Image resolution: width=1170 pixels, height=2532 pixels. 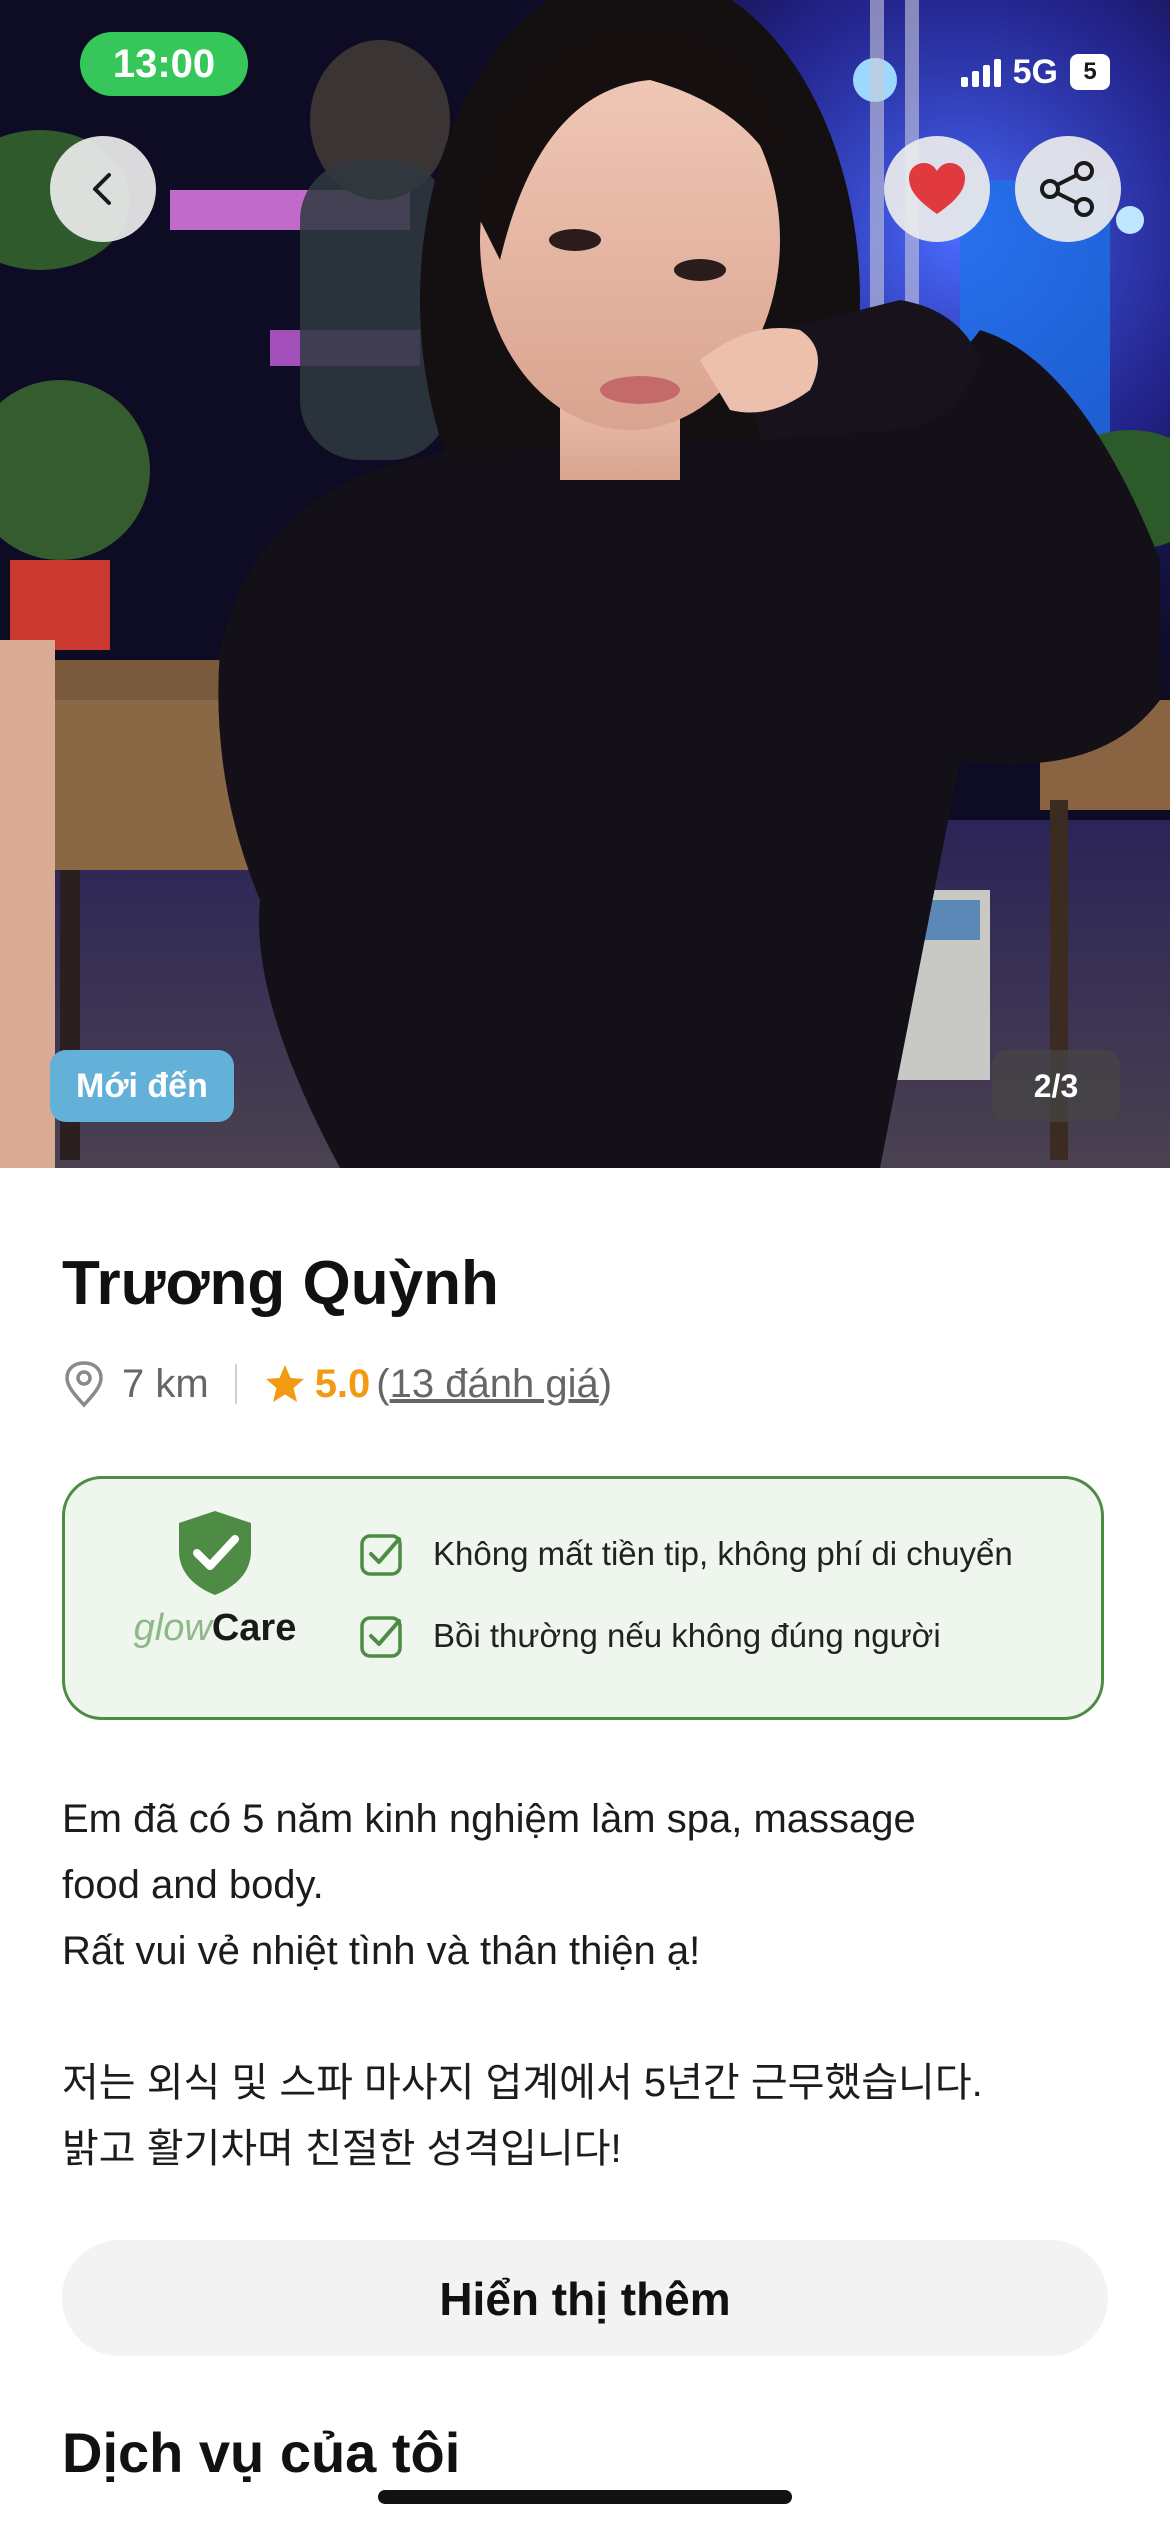 I want to click on bio-line: 밝고 활기차며 친절한 성격입니다!, so click(x=342, y=2149).